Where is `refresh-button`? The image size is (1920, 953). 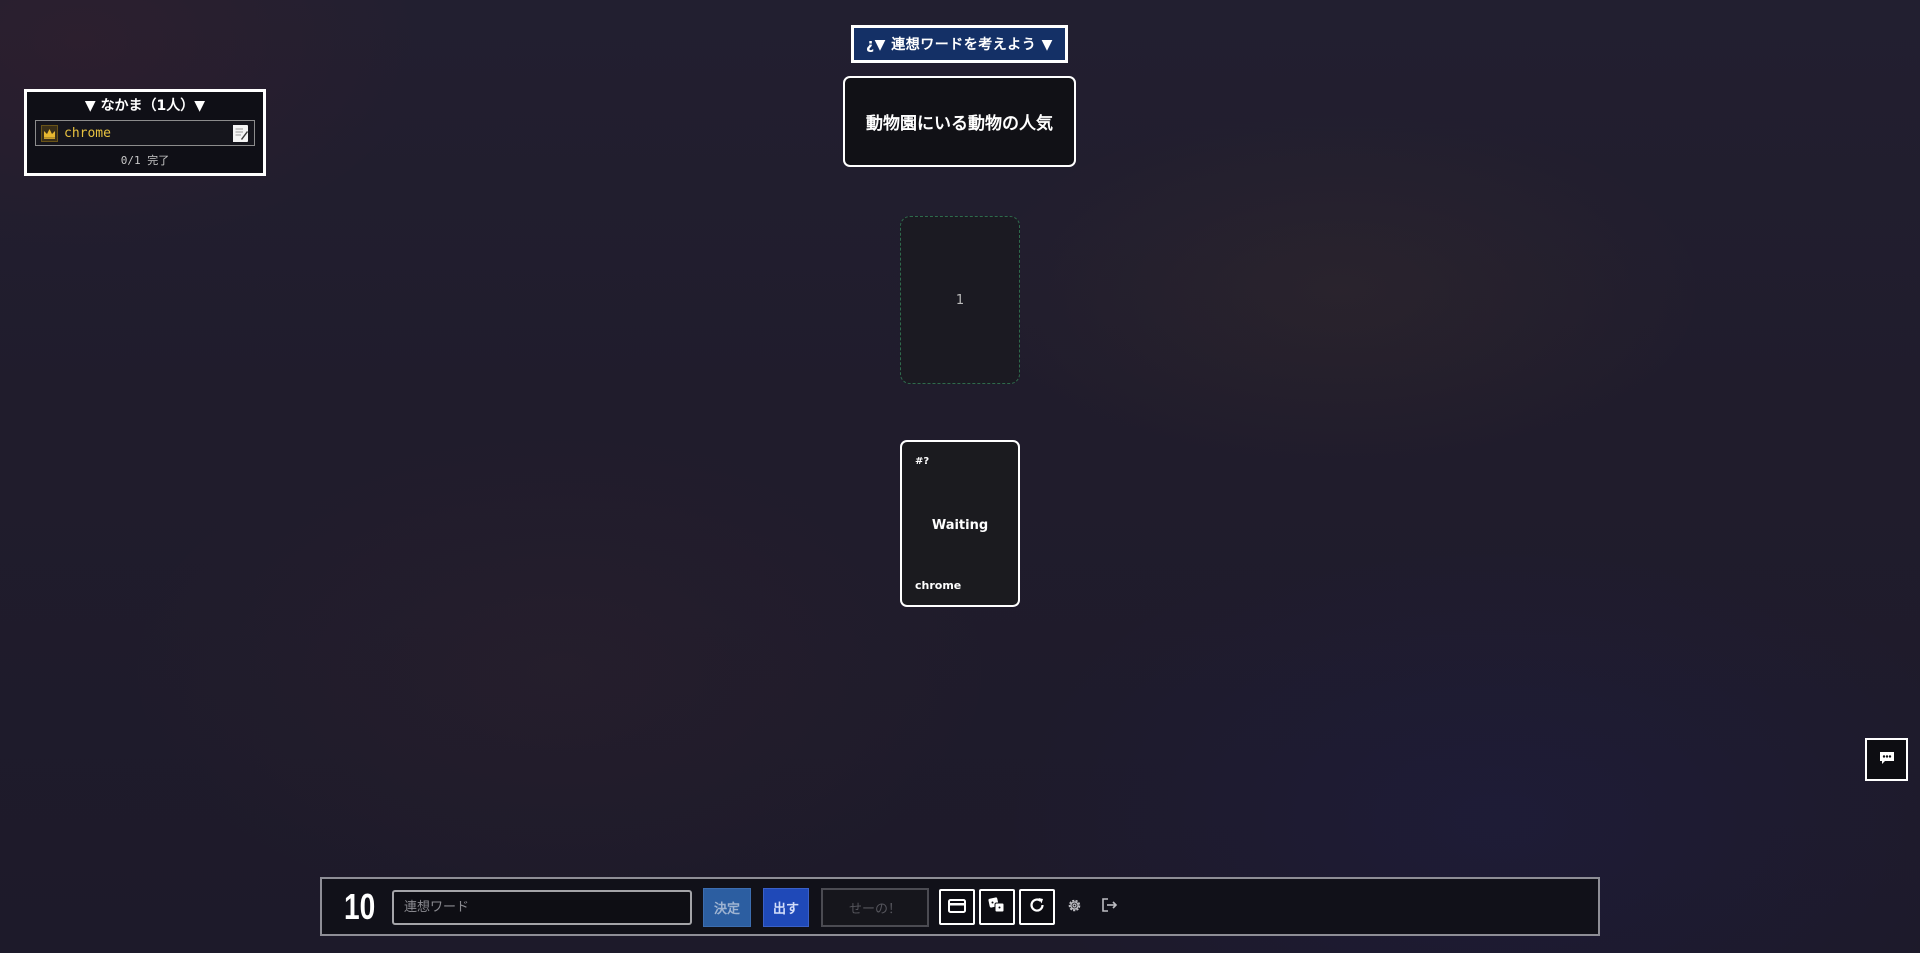
refresh-button is located at coordinates (1037, 907).